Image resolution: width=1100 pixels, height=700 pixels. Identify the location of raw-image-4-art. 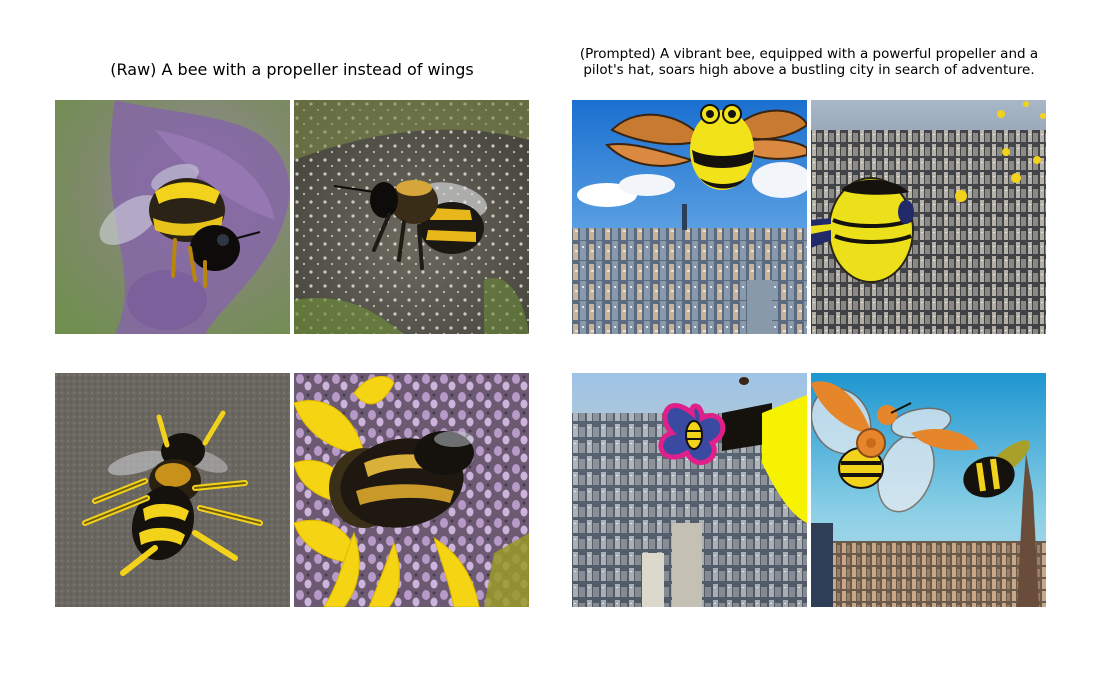
(411, 490).